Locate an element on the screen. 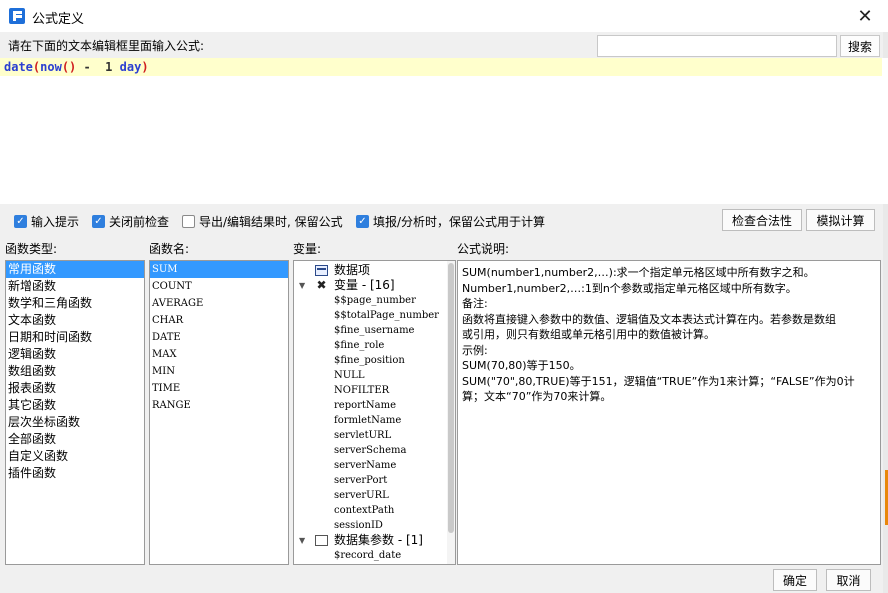 Image resolution: width=888 pixels, height=593 pixels. tree-leaf-label: formletName is located at coordinates (368, 420).